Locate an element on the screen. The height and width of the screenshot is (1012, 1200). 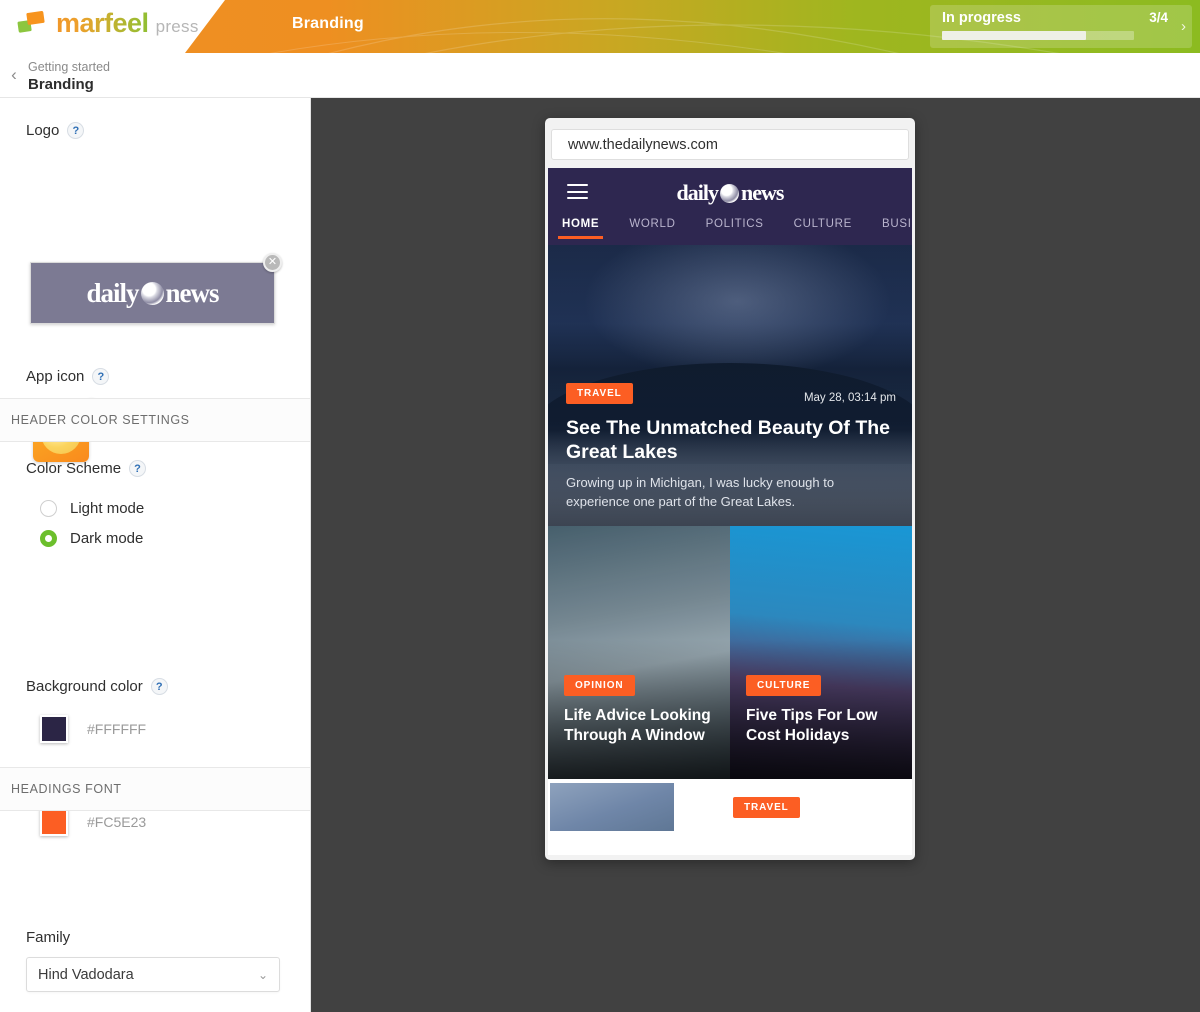
remove-logo-icon: ✕ is located at coordinates (272, 262).